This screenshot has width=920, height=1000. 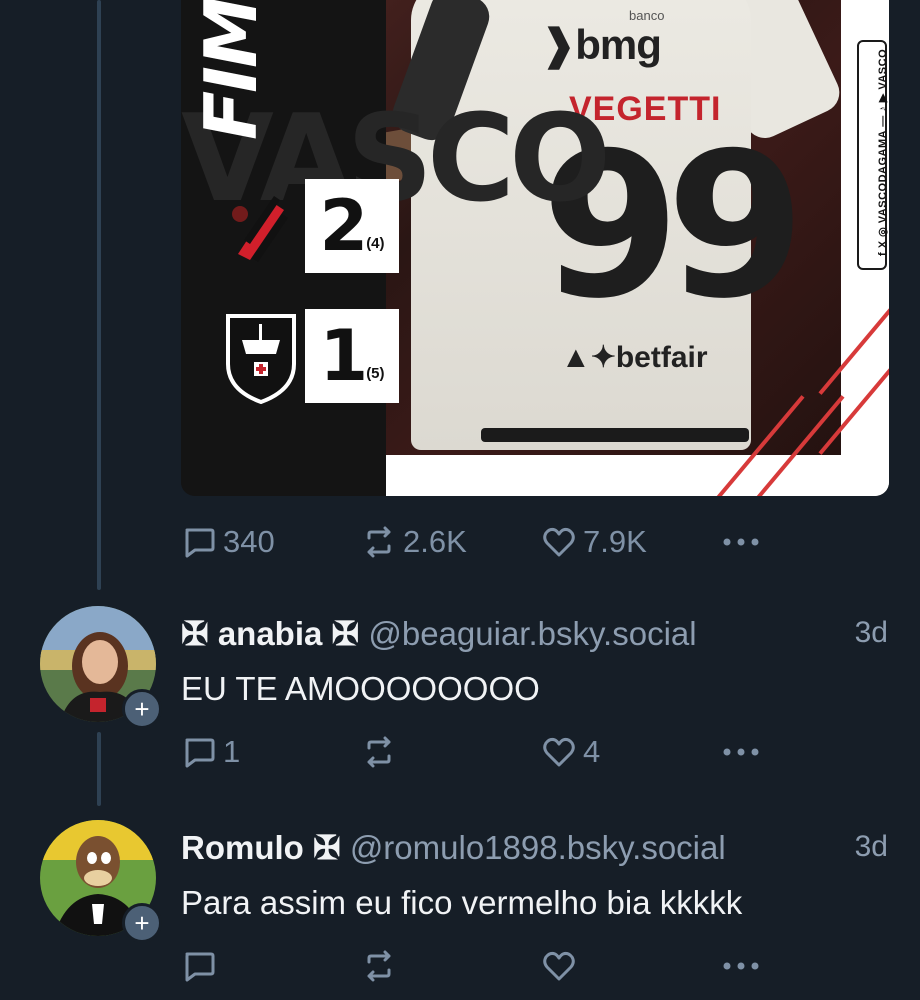 I want to click on thread-line-top, so click(x=99, y=295).